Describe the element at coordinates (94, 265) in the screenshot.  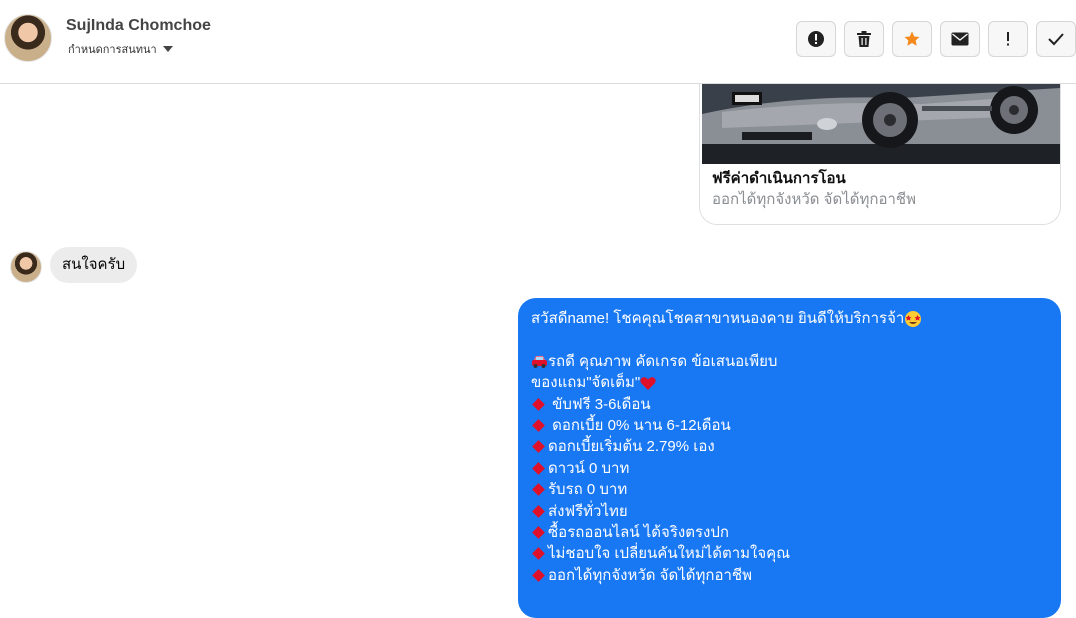
I see `incoming-message-bubble: สนใจครับ` at that location.